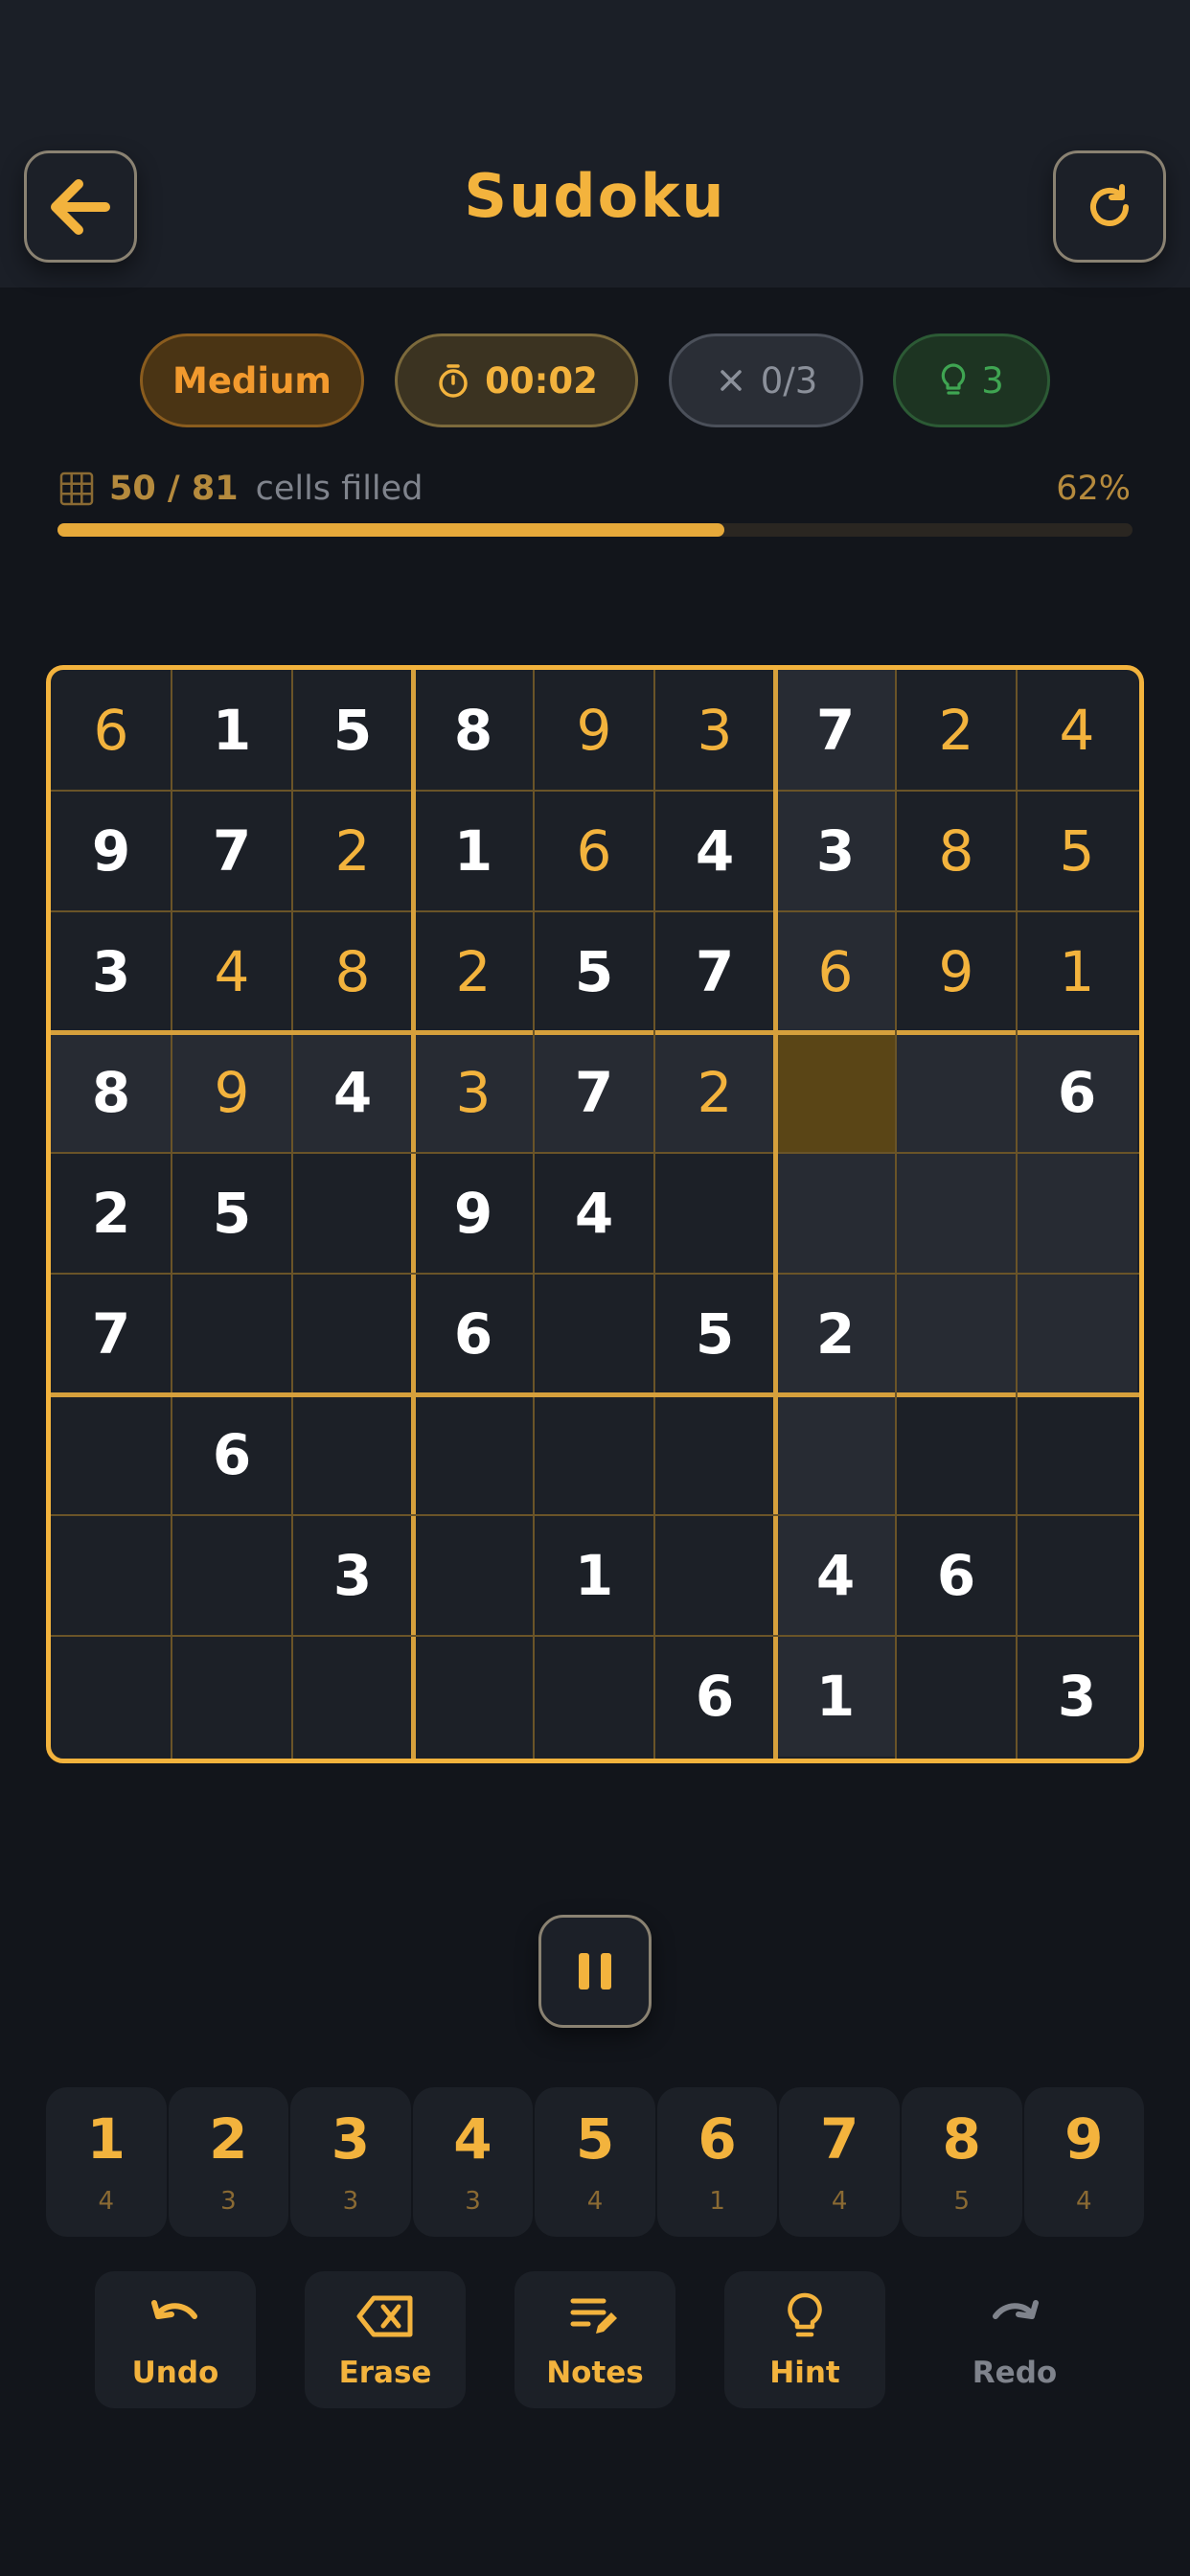 This screenshot has height=2576, width=1190. I want to click on number-key-6: 61, so click(717, 2162).